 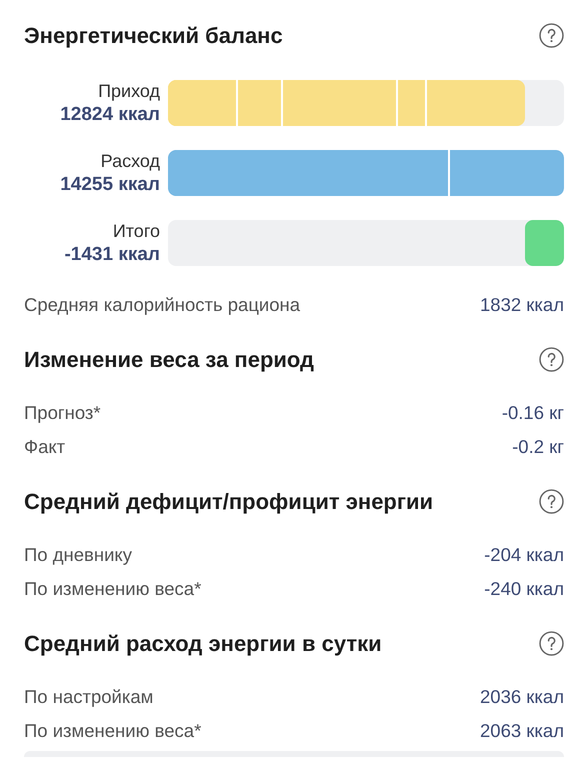 What do you see at coordinates (62, 413) in the screenshot?
I see `row-label: Прогноз*` at bounding box center [62, 413].